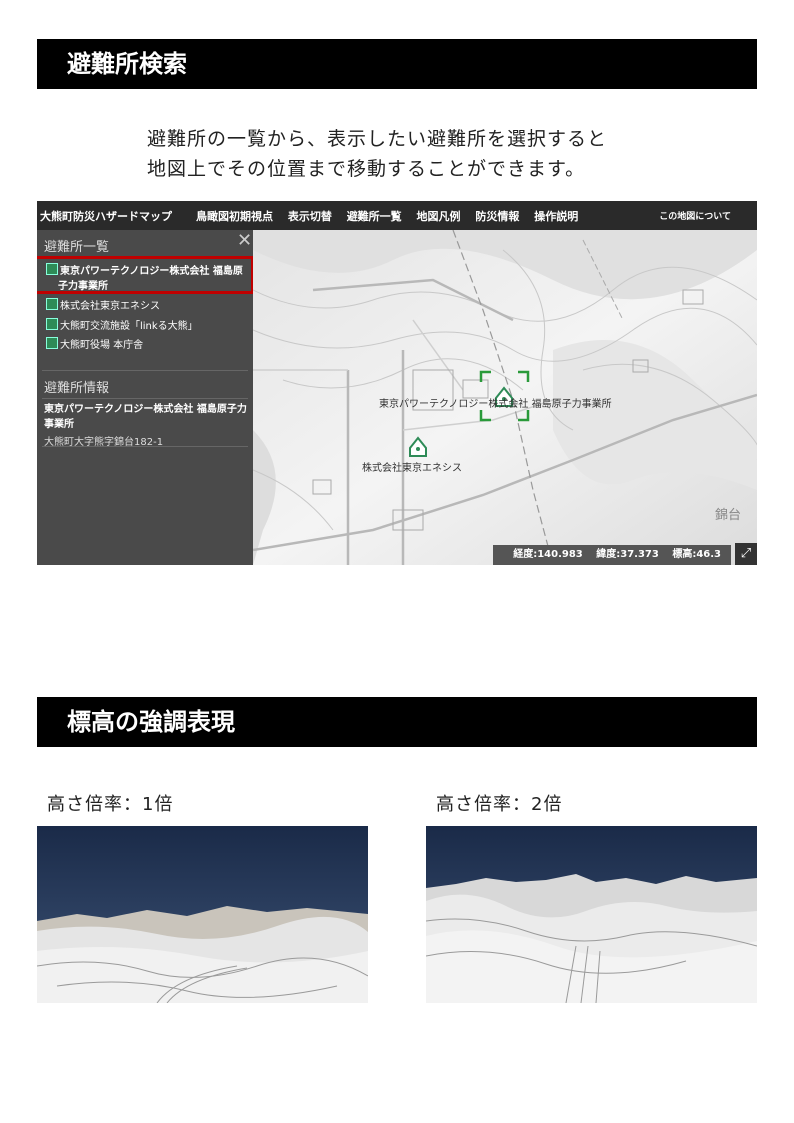 This screenshot has height=1123, width=794. Describe the element at coordinates (234, 216) in the screenshot. I see `nav-initial-view: 鳥瞰図初期視点` at that location.